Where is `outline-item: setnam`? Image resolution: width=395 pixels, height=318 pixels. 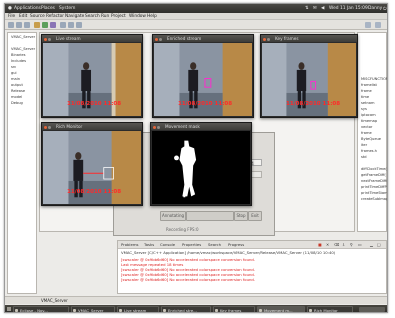
outline-item: setnam is located at coordinates (374, 103).